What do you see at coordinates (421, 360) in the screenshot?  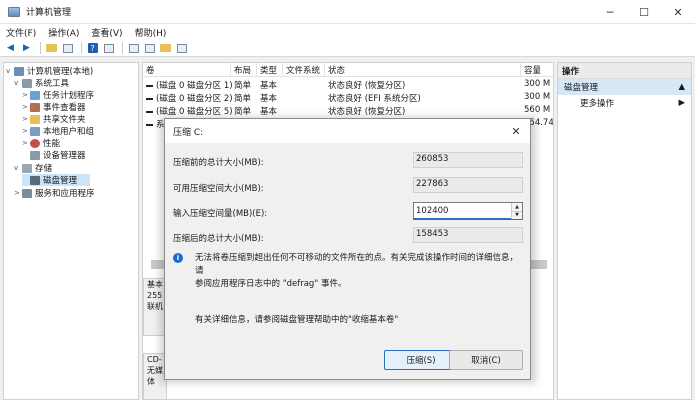 I see `shrink-button: 压缩(S)` at bounding box center [421, 360].